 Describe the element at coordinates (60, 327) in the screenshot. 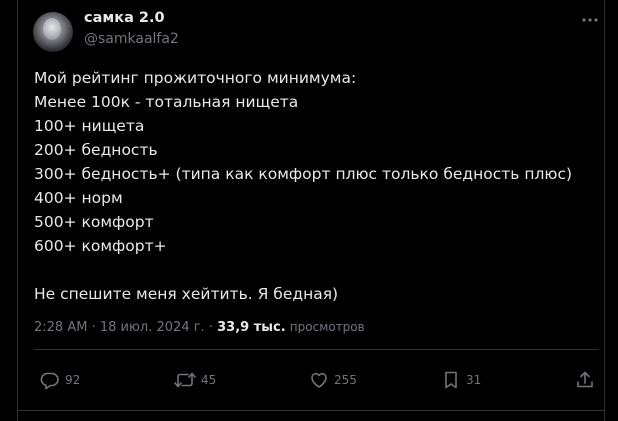

I see `tweet-time: 2:28 AM` at that location.